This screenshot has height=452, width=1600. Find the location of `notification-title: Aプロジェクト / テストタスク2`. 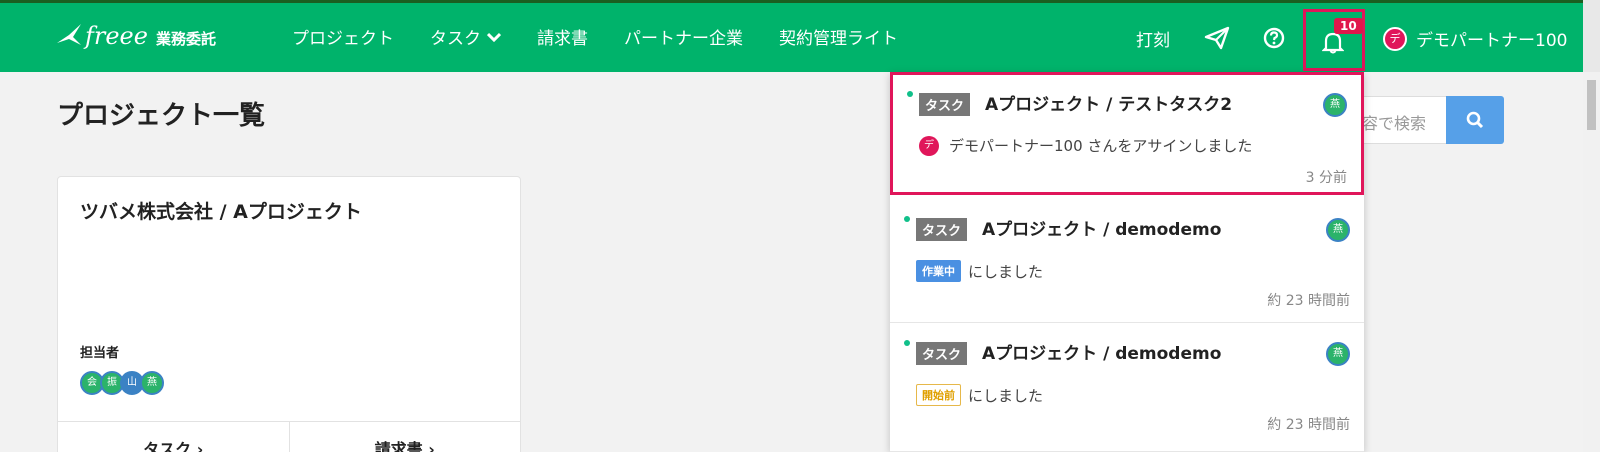

notification-title: Aプロジェクト / テストタスク2 is located at coordinates (1108, 102).